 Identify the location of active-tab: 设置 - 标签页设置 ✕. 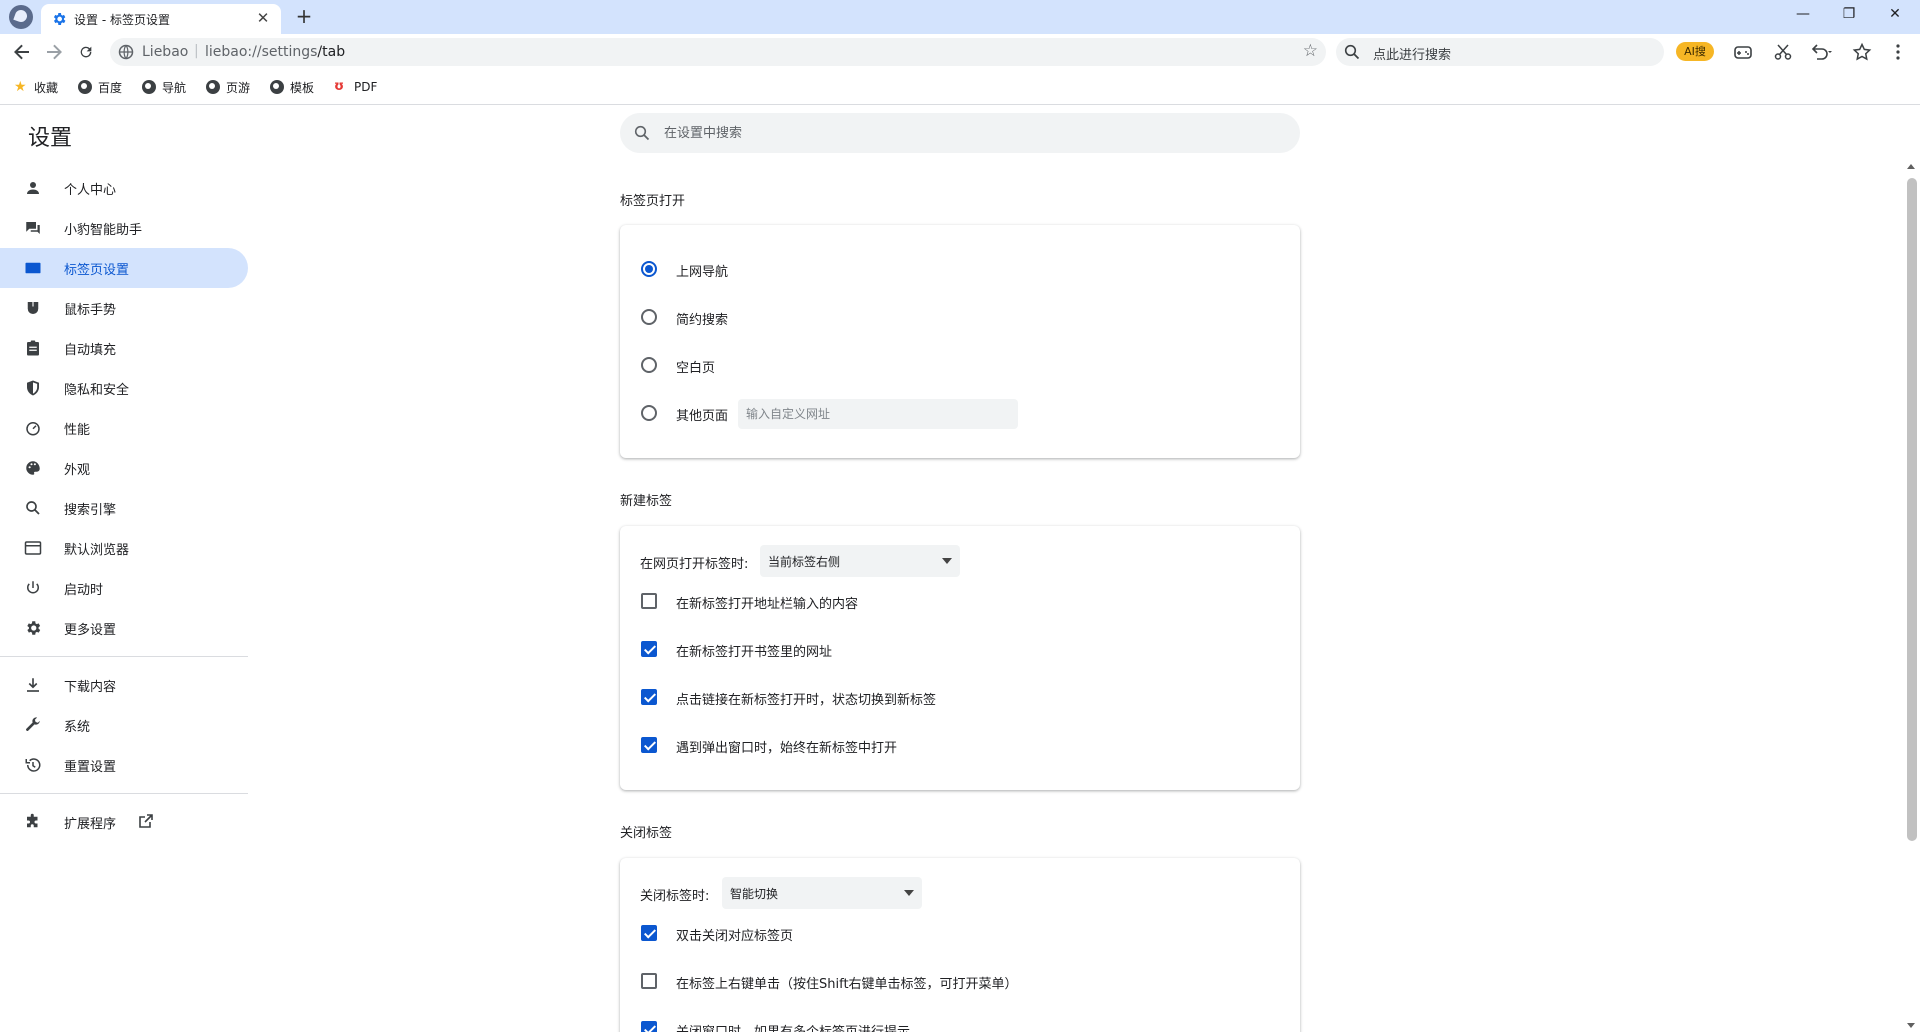
(161, 19).